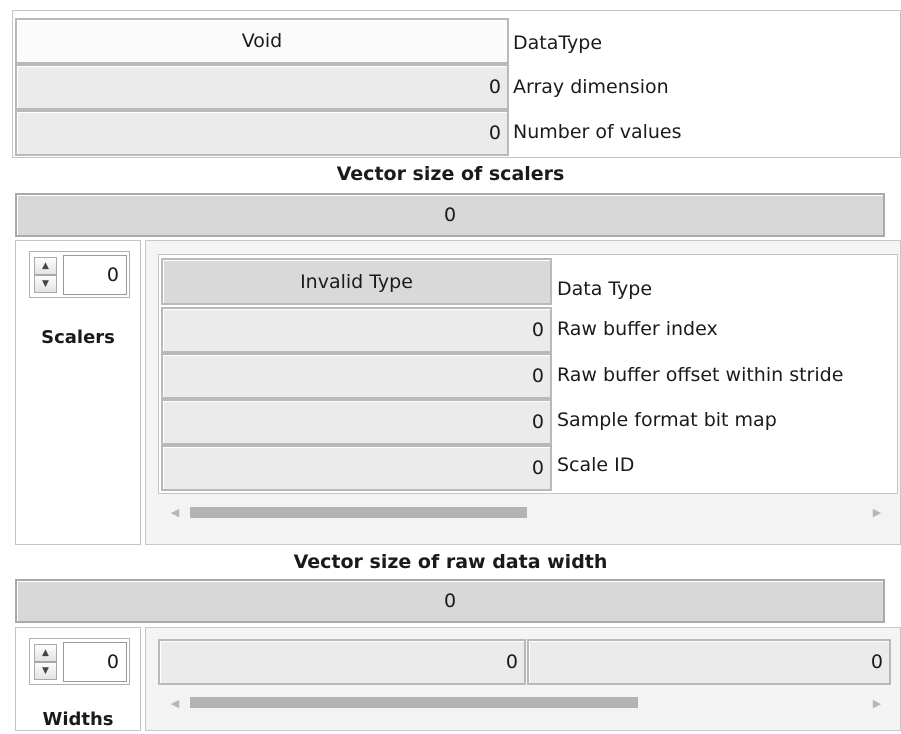 The image size is (901, 734). Describe the element at coordinates (95, 662) in the screenshot. I see `widths-index-input: 0` at that location.